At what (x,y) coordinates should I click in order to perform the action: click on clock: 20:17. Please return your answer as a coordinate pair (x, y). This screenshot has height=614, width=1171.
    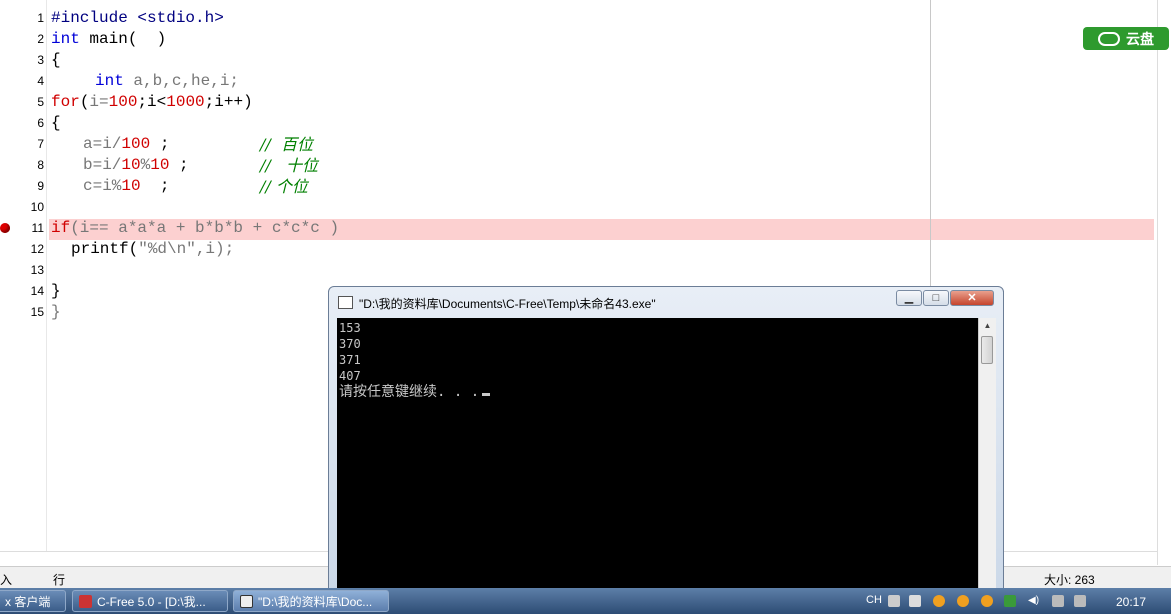
    Looking at the image, I should click on (1131, 602).